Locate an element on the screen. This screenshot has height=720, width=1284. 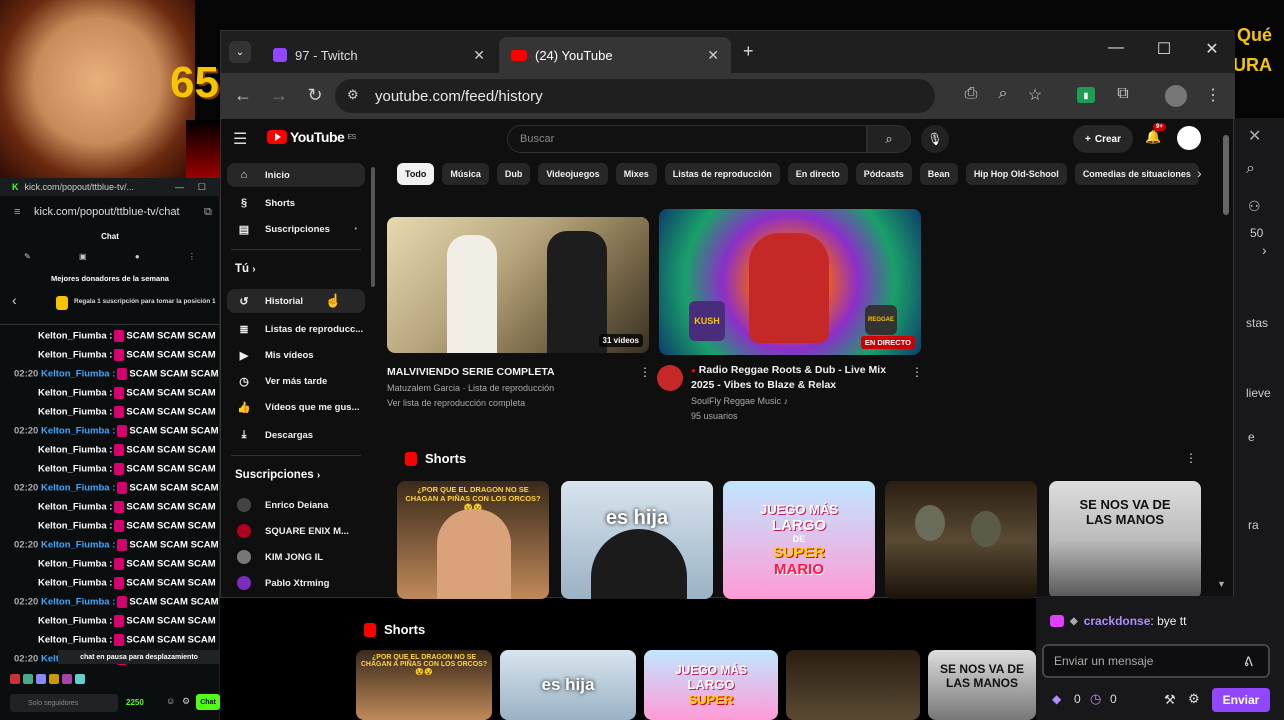
video-thumbnail: 31 vídeos is located at coordinates (518, 285).